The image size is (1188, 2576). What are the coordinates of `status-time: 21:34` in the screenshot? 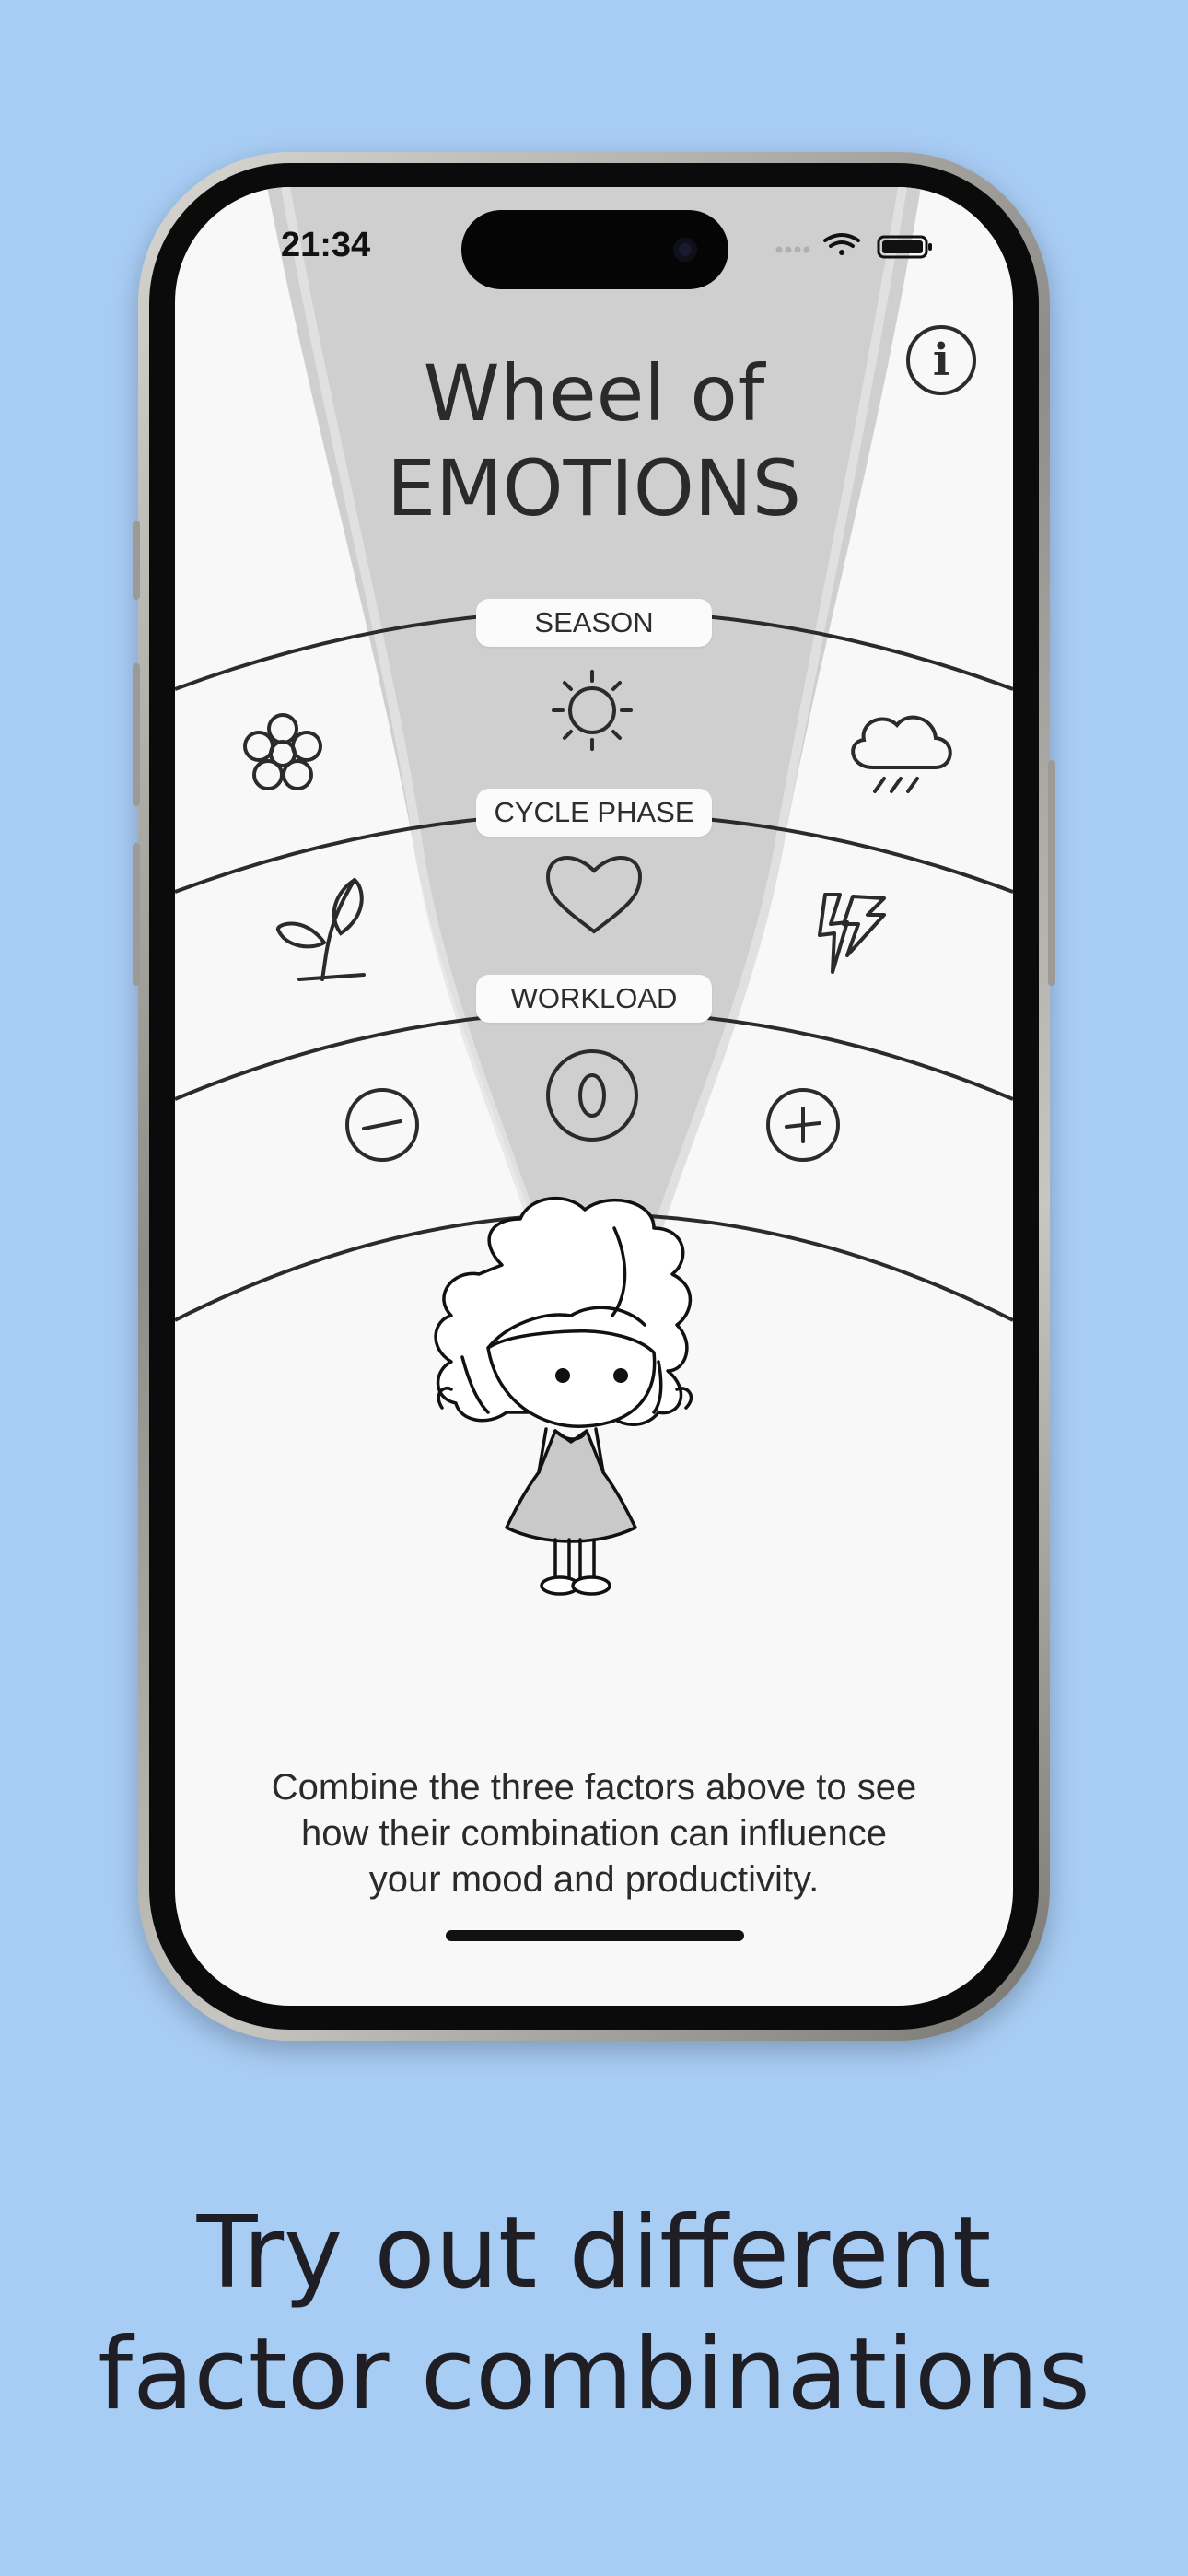 It's located at (326, 245).